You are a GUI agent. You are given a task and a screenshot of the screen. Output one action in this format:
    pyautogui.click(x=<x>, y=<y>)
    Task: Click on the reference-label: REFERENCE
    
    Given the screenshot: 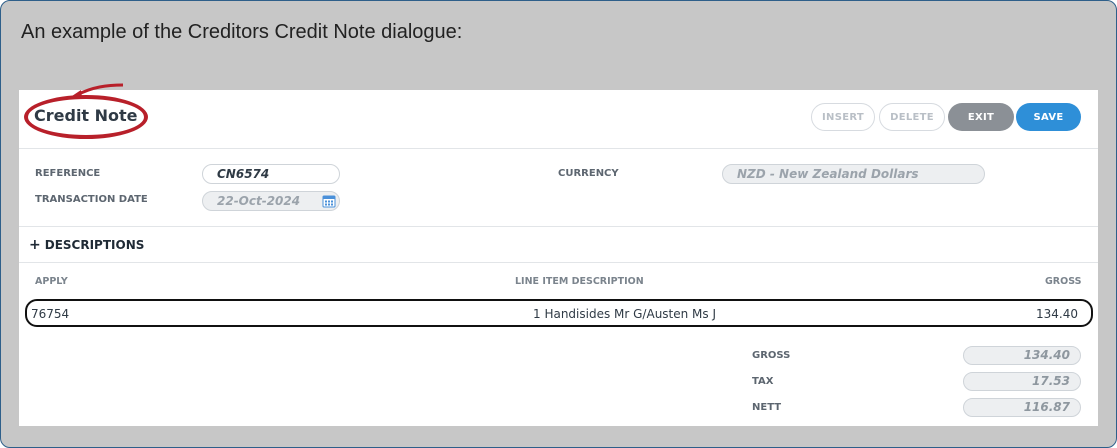 What is the action you would take?
    pyautogui.click(x=68, y=173)
    